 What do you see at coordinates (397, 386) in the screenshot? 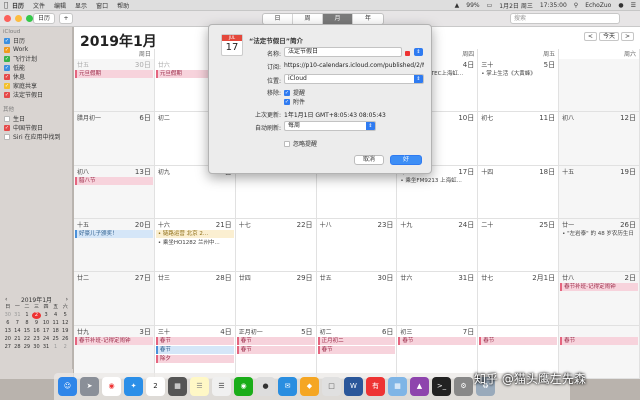
I see `files-icon: ▦` at bounding box center [397, 386].